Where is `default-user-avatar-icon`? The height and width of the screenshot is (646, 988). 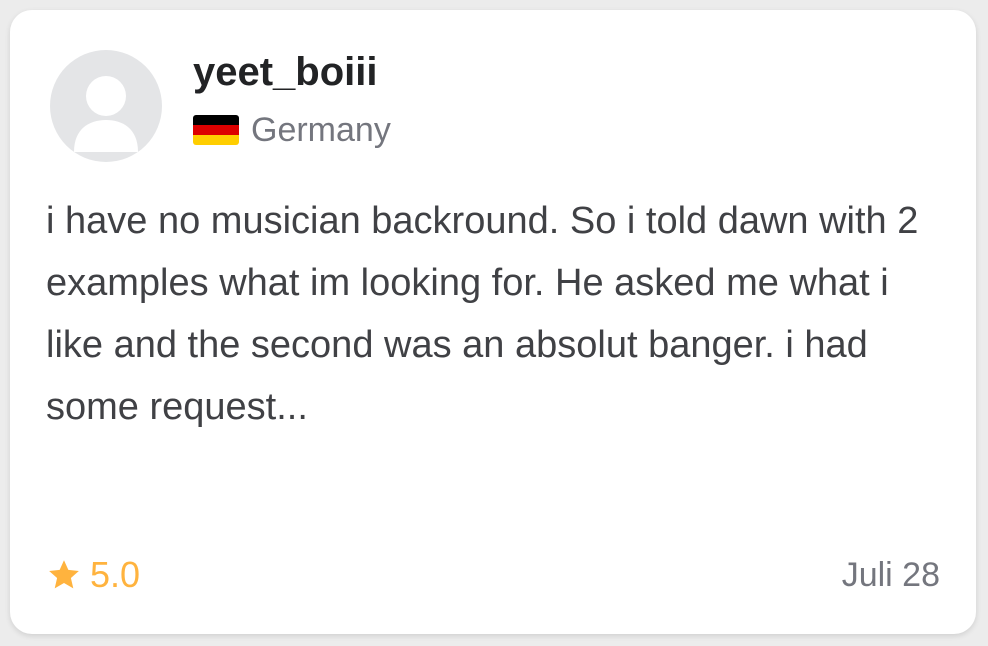 default-user-avatar-icon is located at coordinates (106, 106).